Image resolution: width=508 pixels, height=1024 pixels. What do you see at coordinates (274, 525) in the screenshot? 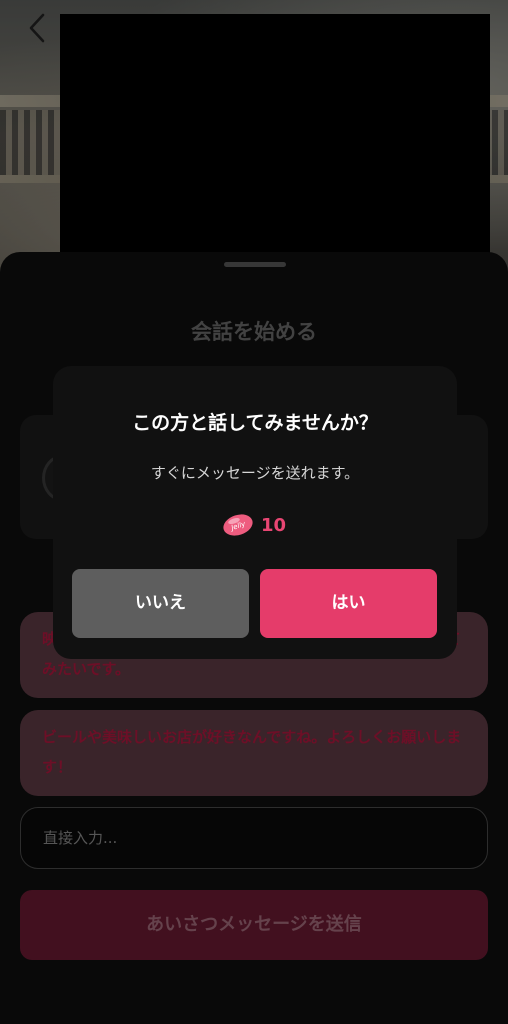
I see `cost-value: 10` at bounding box center [274, 525].